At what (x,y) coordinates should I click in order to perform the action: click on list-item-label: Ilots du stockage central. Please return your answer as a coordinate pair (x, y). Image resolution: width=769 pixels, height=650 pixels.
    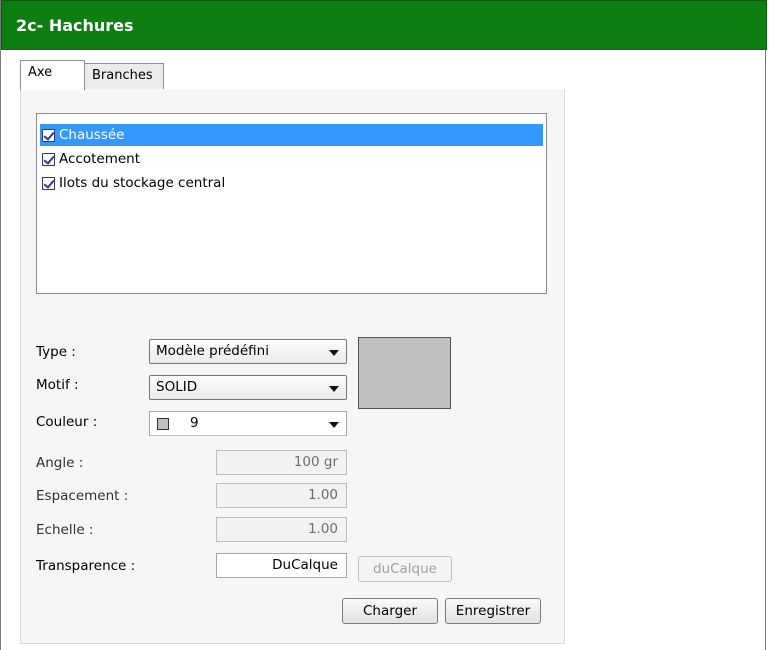
    Looking at the image, I should click on (142, 183).